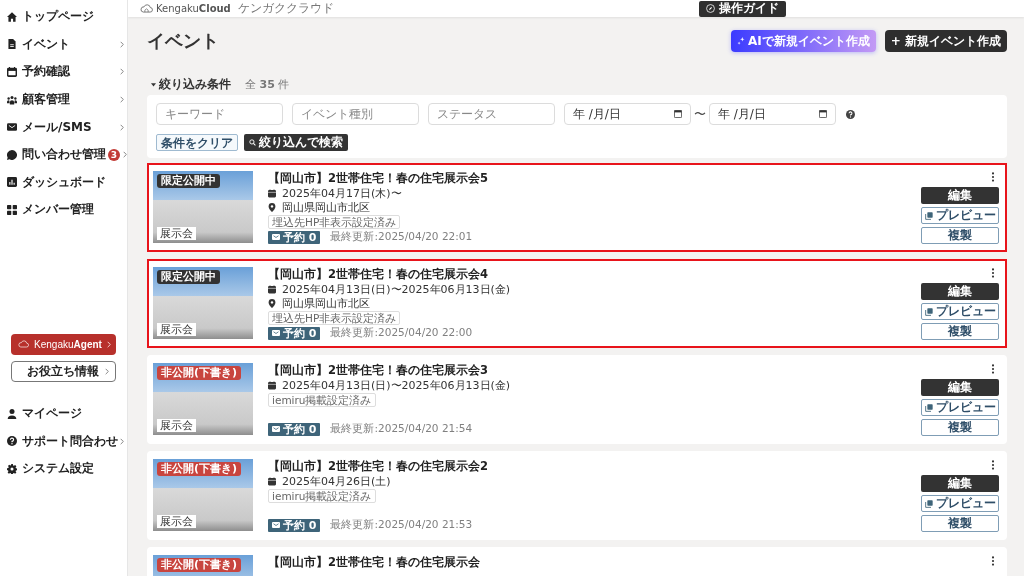 The image size is (1024, 576). What do you see at coordinates (12, 468) in the screenshot?
I see `settings-icon` at bounding box center [12, 468].